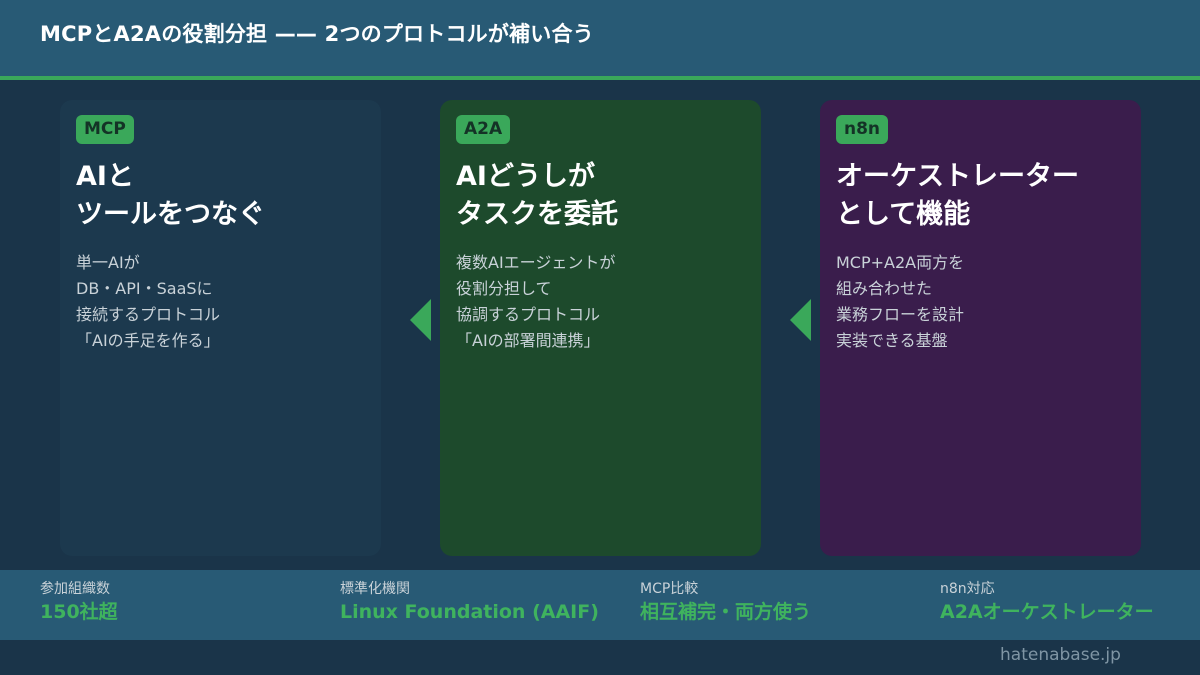 The image size is (1200, 675). Describe the element at coordinates (108, 262) in the screenshot. I see `card-desc-line: 単一AIが` at that location.